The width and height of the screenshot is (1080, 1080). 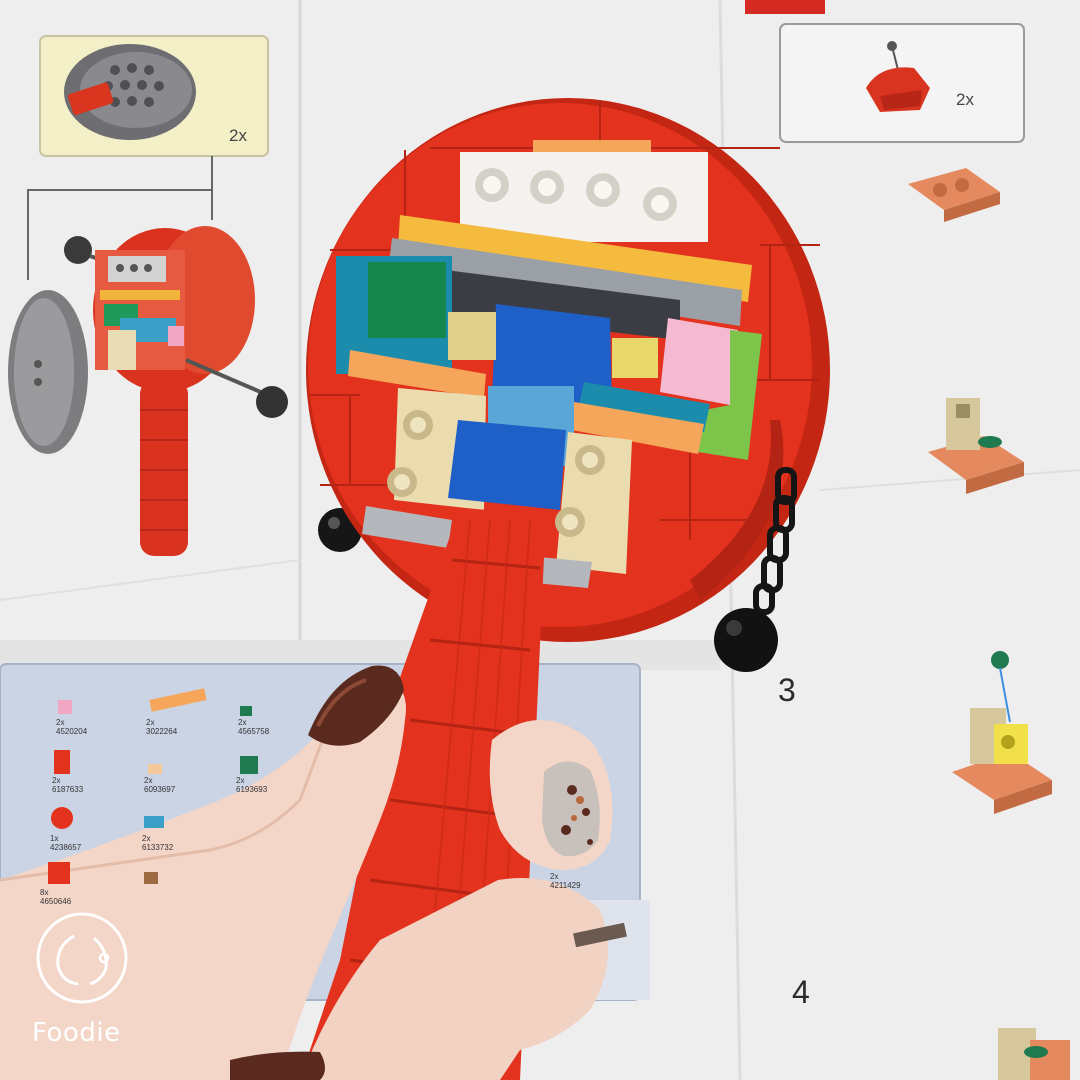 What do you see at coordinates (787, 690) in the screenshot?
I see `step-number-3: 3` at bounding box center [787, 690].